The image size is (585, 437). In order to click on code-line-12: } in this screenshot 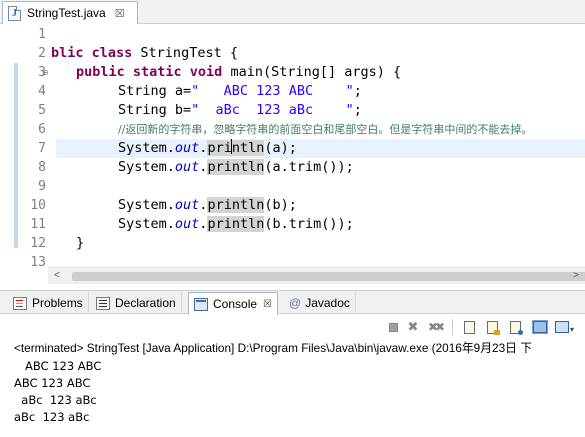, I will do `click(80, 243)`.